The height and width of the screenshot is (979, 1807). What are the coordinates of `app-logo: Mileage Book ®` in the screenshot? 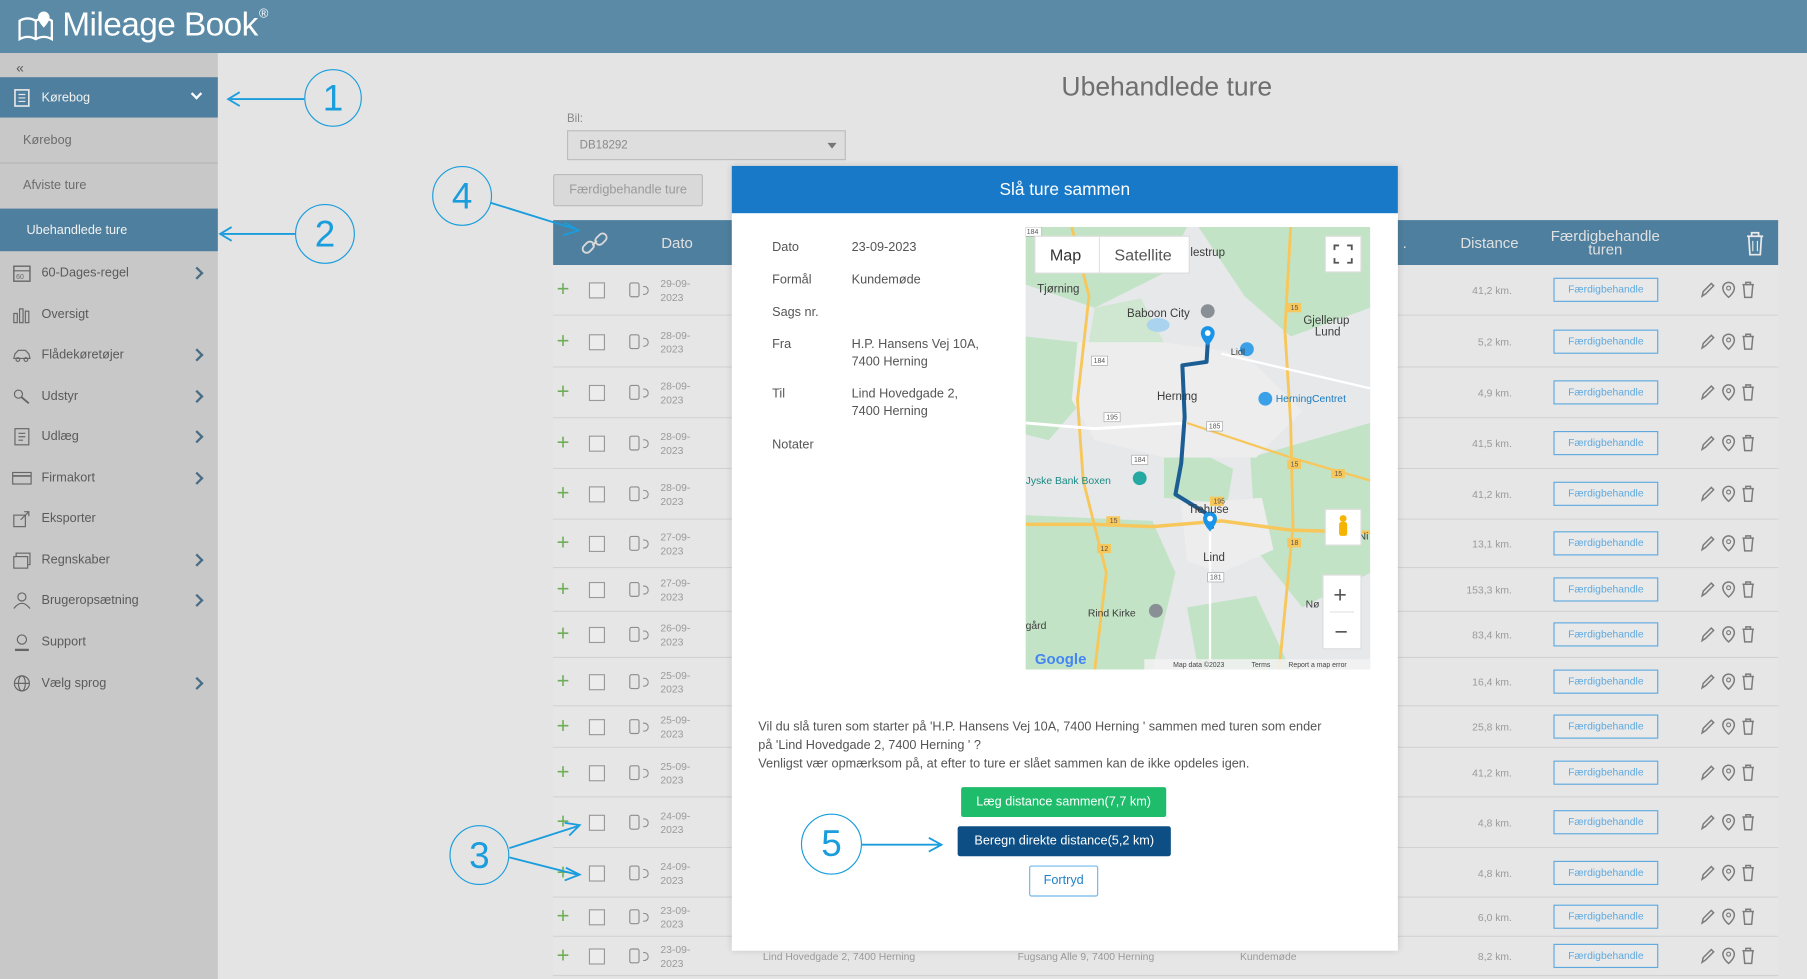 It's located at (142, 25).